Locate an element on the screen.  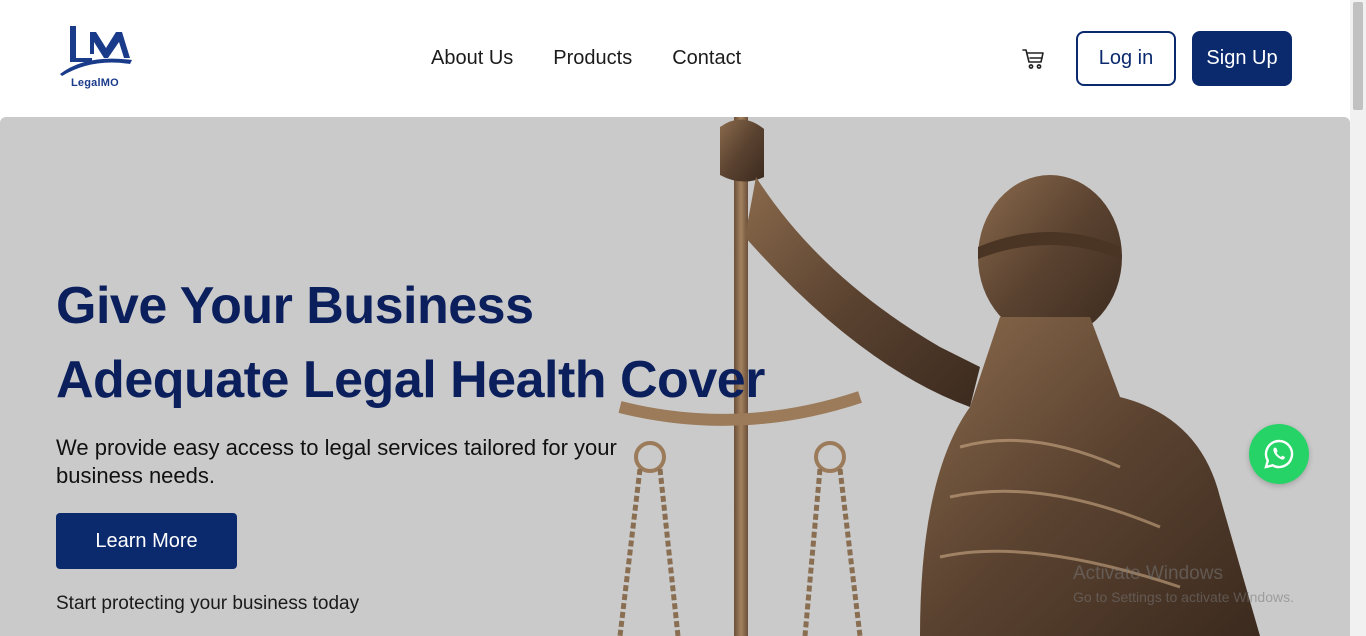
brand-logo: LegalMO is located at coordinates (96, 58).